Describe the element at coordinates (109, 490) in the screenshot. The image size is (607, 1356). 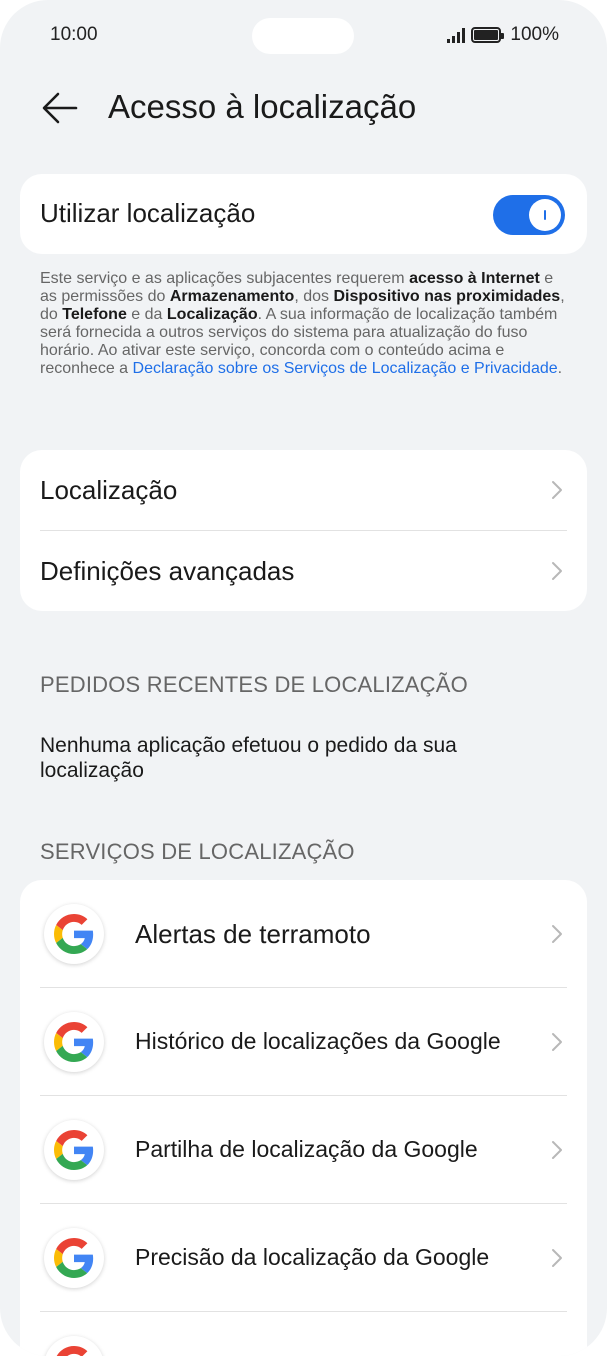
I see `menu-item-label: Localização` at that location.